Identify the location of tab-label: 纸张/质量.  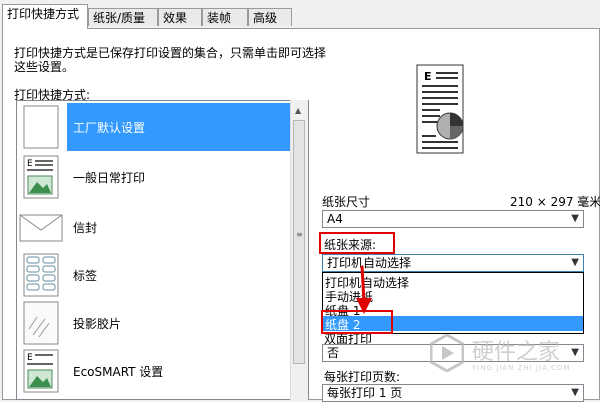
(119, 18).